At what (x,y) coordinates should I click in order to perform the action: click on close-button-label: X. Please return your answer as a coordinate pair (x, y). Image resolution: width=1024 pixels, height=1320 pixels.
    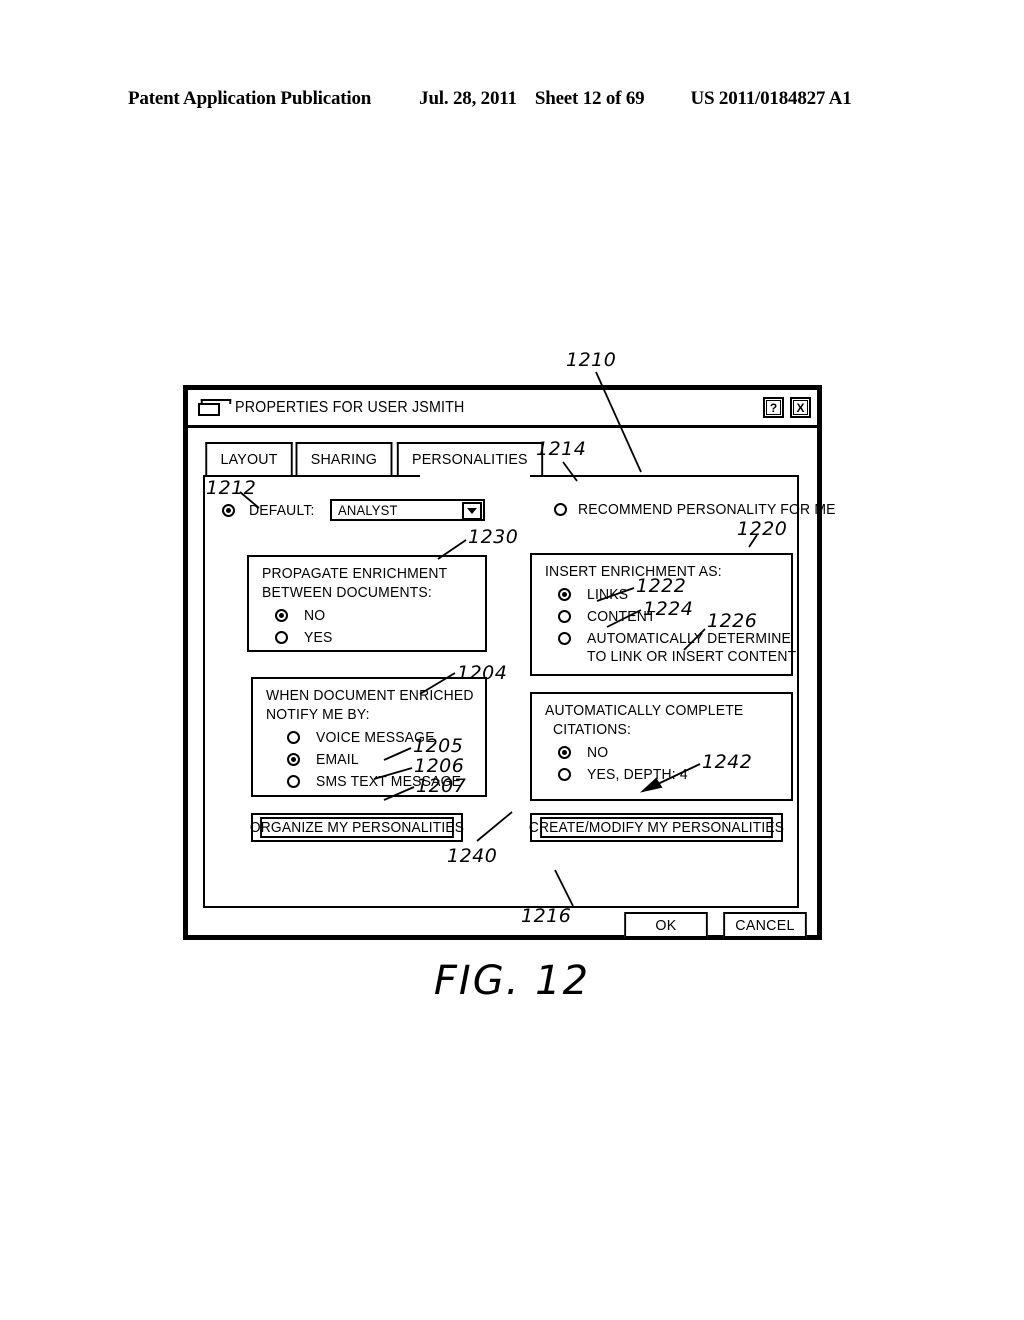
    Looking at the image, I should click on (800, 407).